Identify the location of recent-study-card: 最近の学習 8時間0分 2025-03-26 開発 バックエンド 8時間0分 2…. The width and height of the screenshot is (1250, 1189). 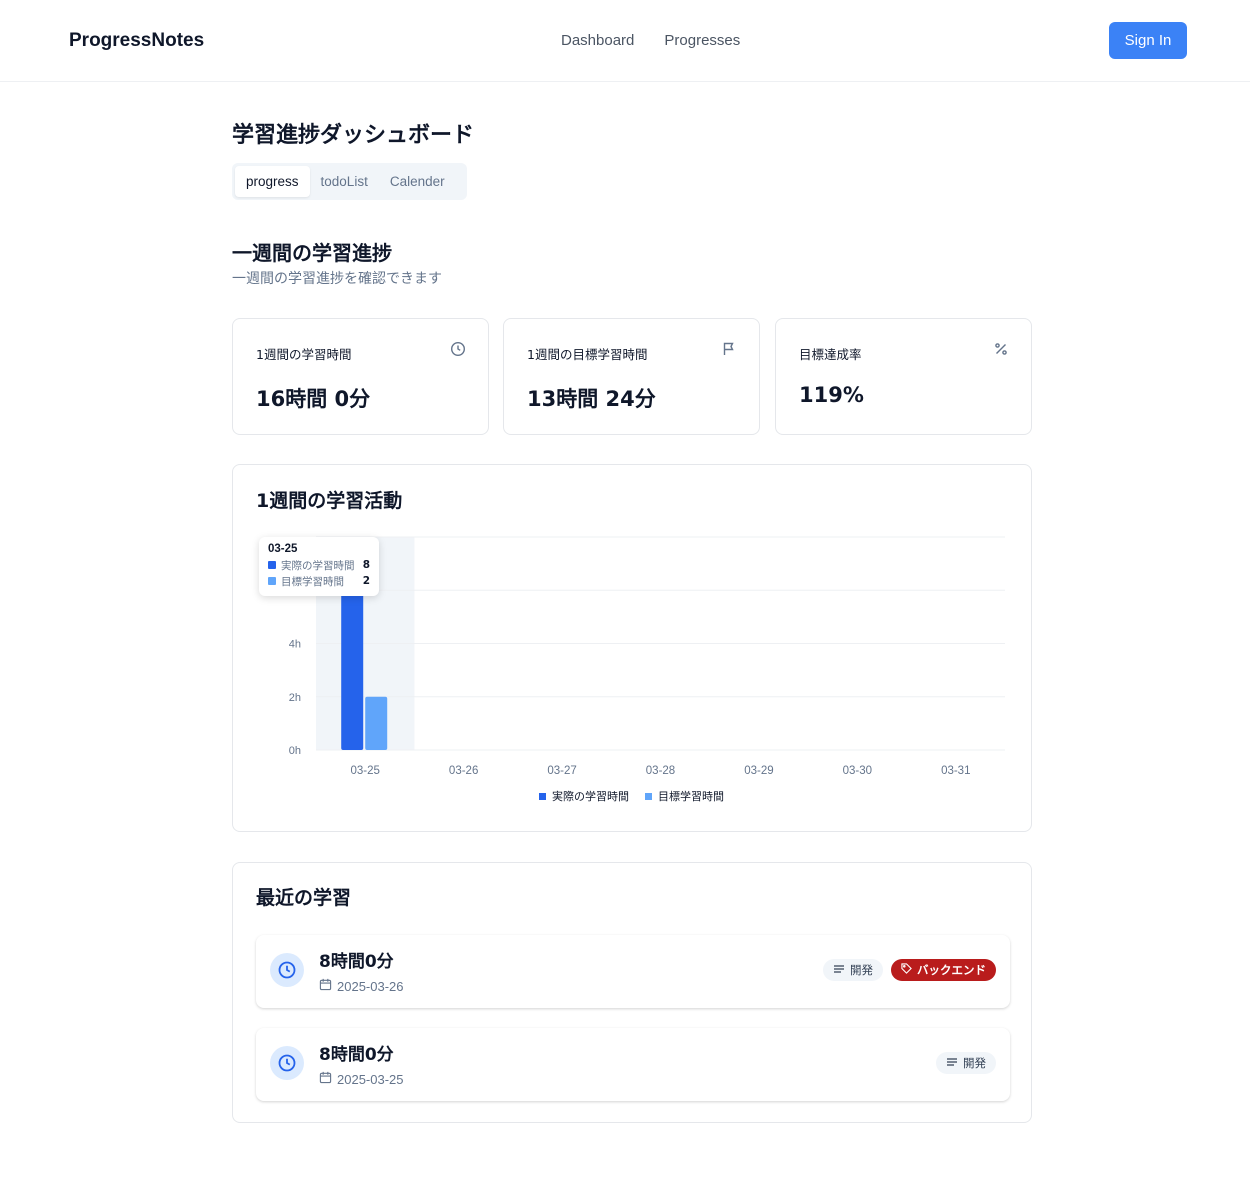
(632, 992).